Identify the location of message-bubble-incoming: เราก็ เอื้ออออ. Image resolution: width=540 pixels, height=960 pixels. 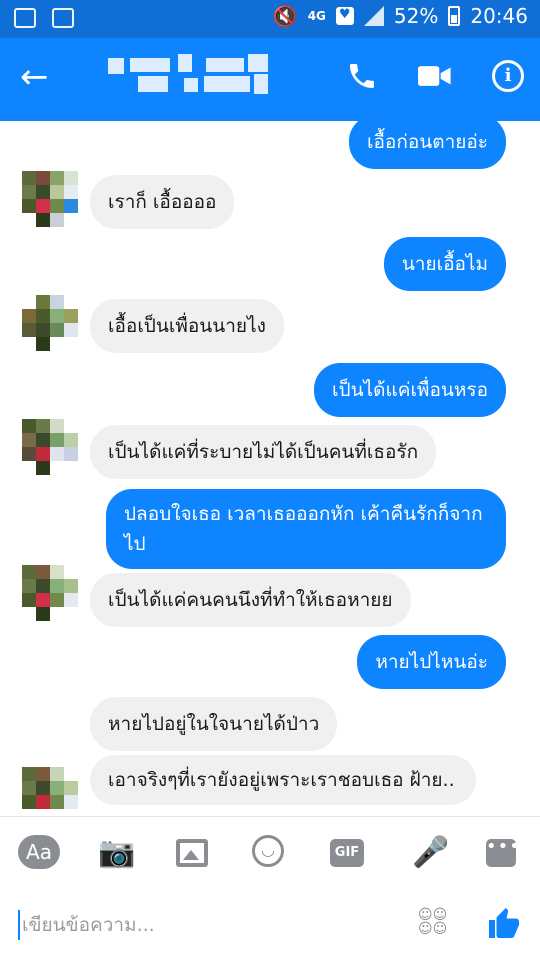
(162, 202).